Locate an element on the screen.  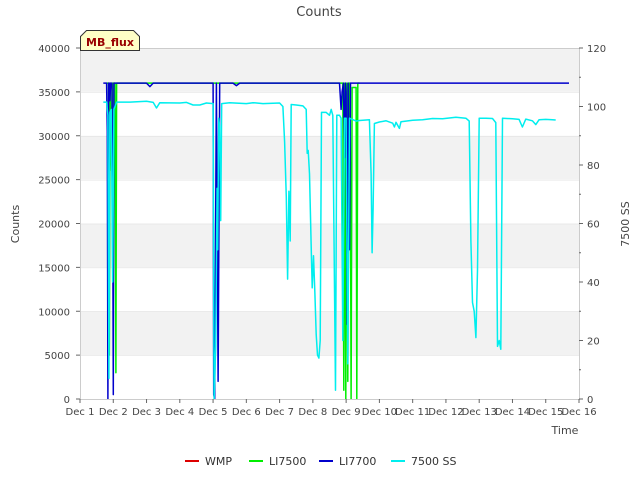
x-tick-label: Dec 4 is located at coordinates (179, 412).